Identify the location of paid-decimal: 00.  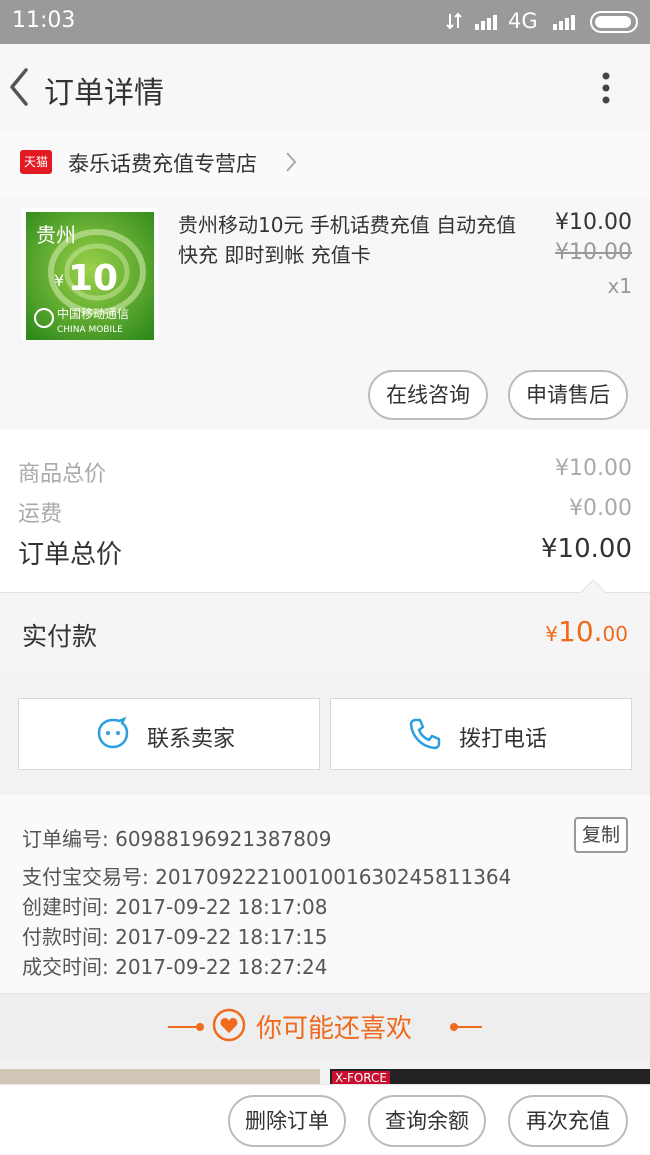
(615, 634).